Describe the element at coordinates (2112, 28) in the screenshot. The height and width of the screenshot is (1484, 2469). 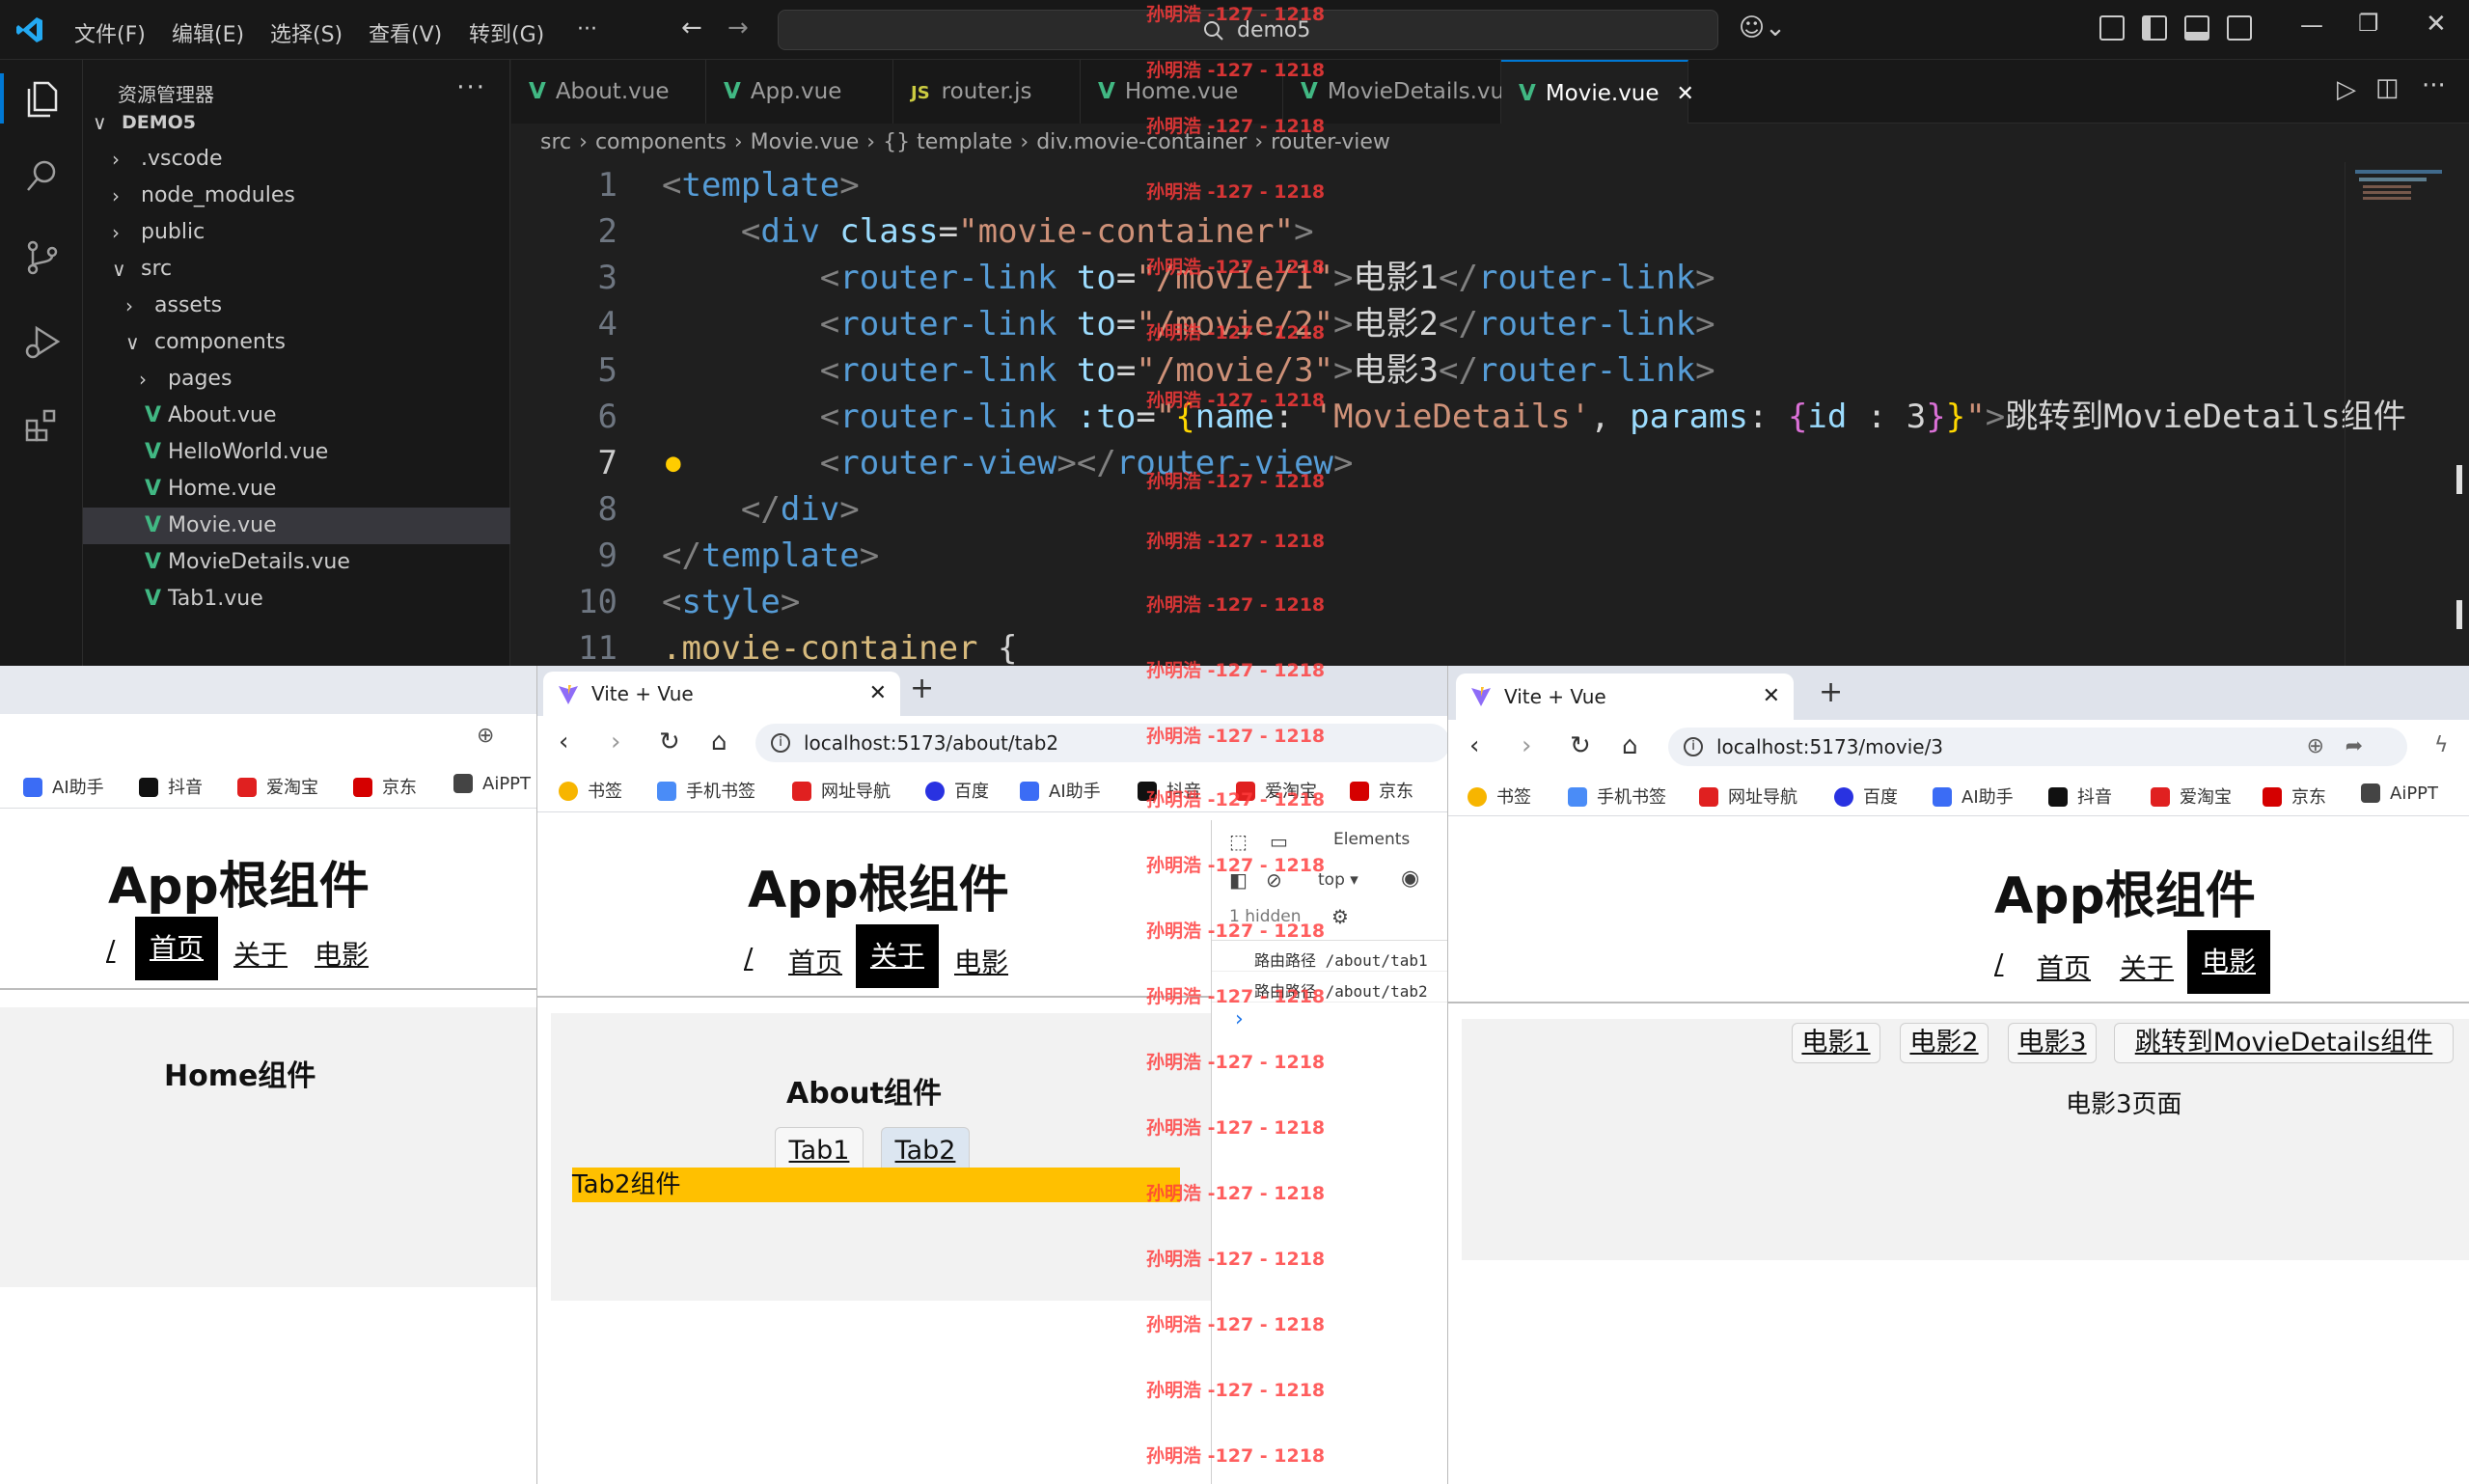
I see `customize-layout-icon` at that location.